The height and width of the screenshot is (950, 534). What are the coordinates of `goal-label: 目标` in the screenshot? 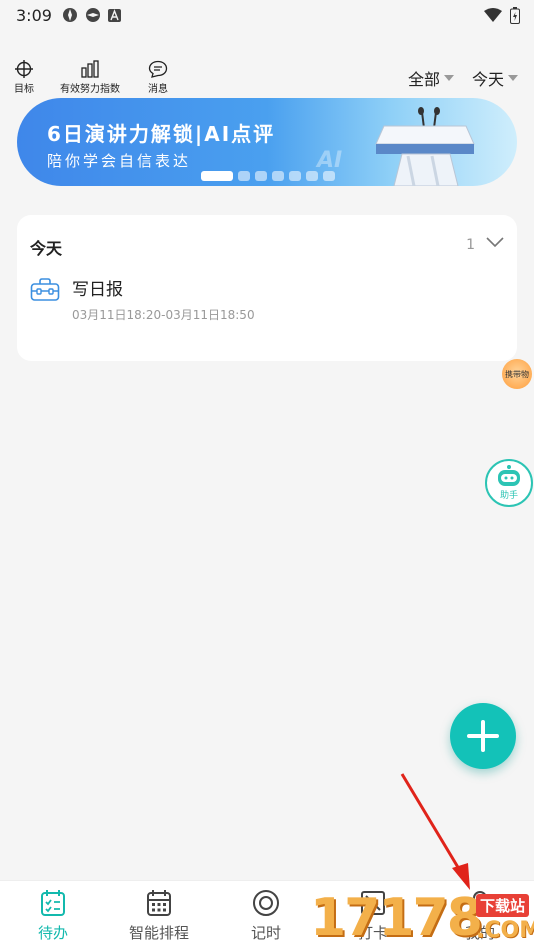 It's located at (24, 89).